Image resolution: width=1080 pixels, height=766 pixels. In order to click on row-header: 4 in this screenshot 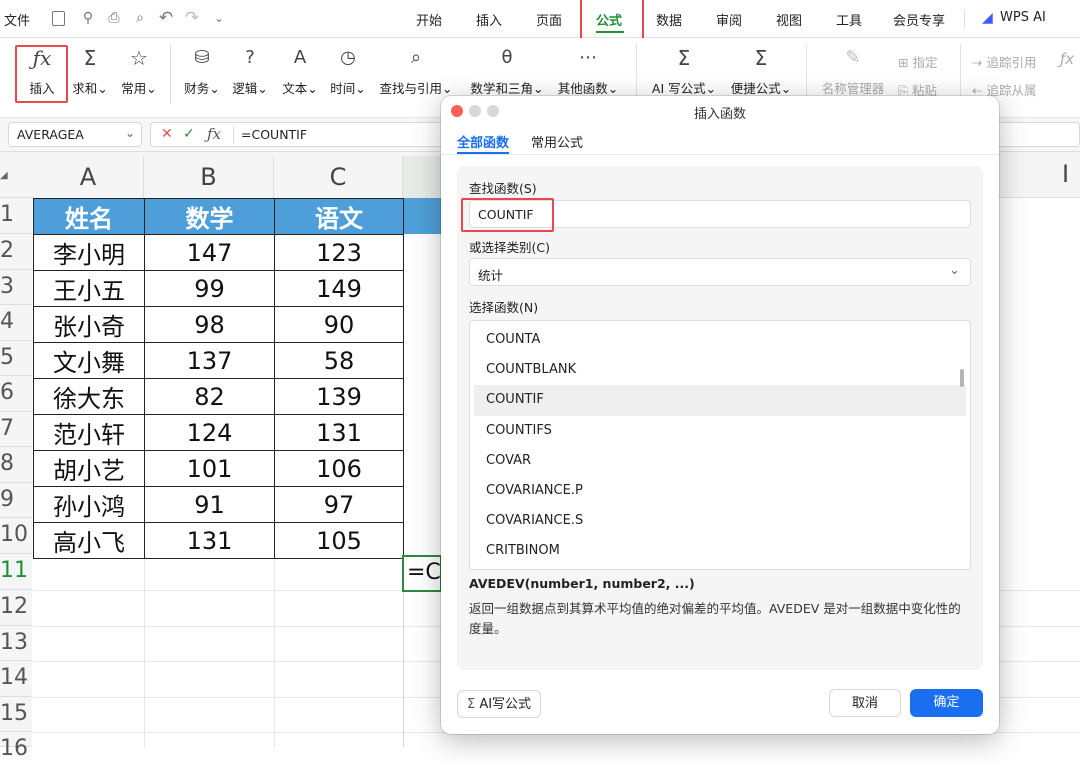, I will do `click(16, 323)`.